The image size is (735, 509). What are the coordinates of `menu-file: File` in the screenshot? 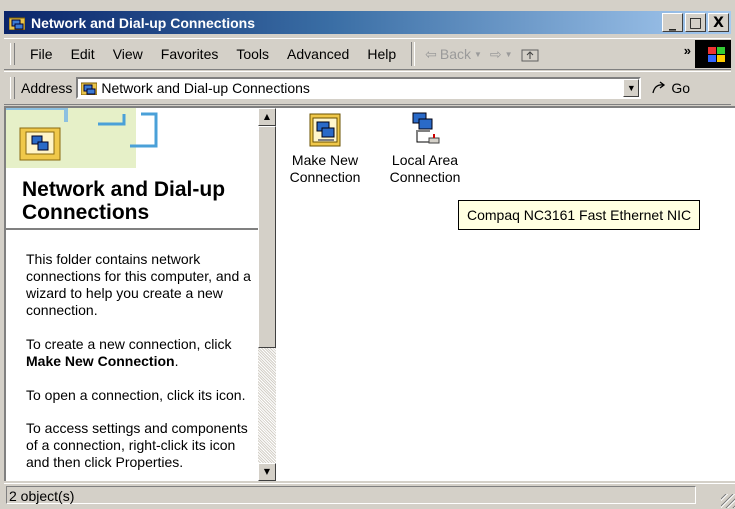 It's located at (41, 54).